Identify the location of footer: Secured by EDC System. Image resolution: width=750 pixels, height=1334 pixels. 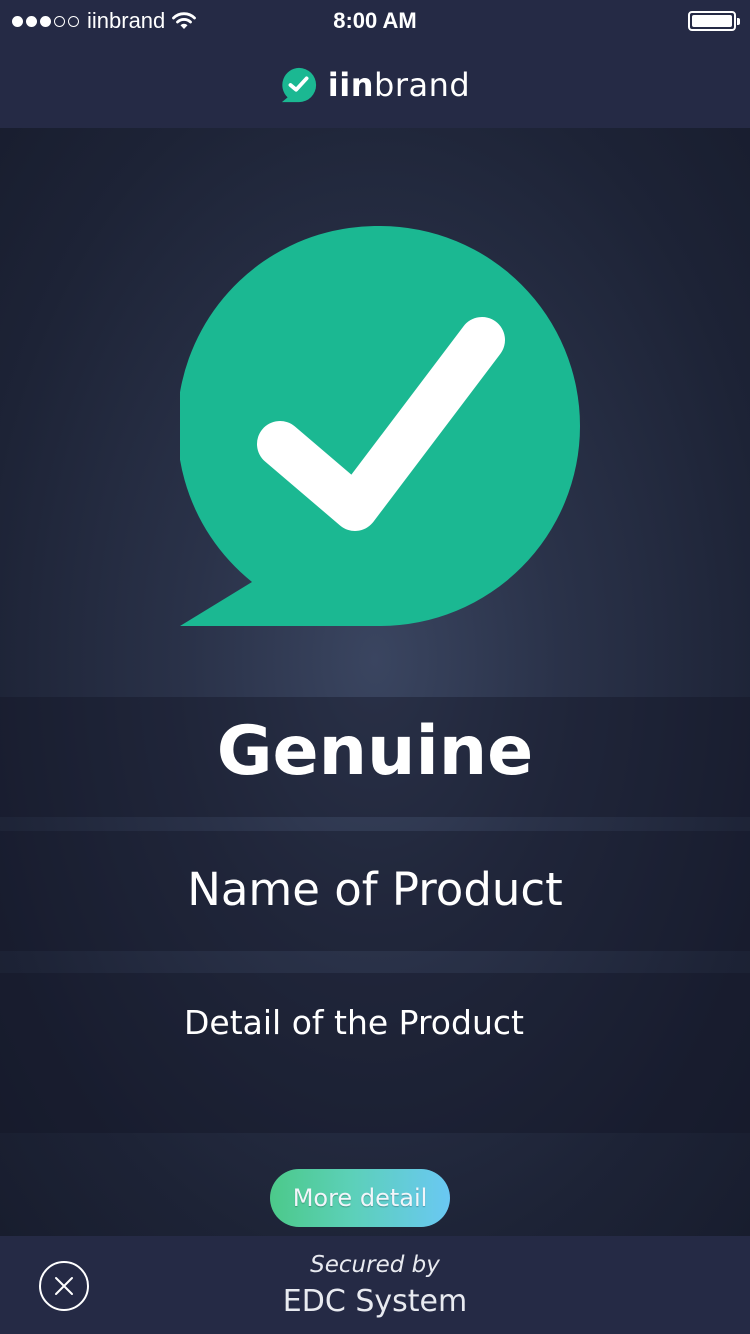
(375, 1285).